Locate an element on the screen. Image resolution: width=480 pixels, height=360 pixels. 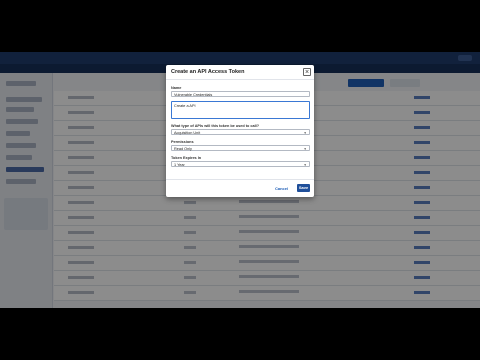
dialog-header: Create an API Access Token × is located at coordinates (240, 72).